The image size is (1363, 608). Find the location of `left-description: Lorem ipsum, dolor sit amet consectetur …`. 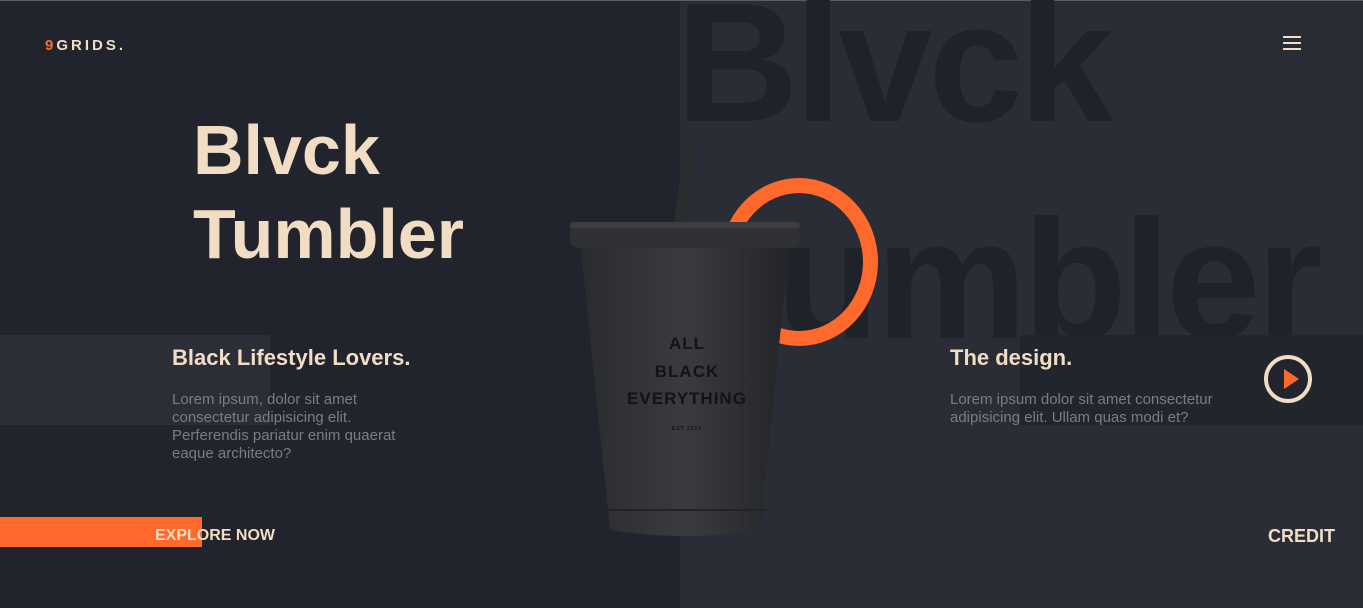

left-description: Lorem ipsum, dolor sit amet consectetur … is located at coordinates (284, 426).